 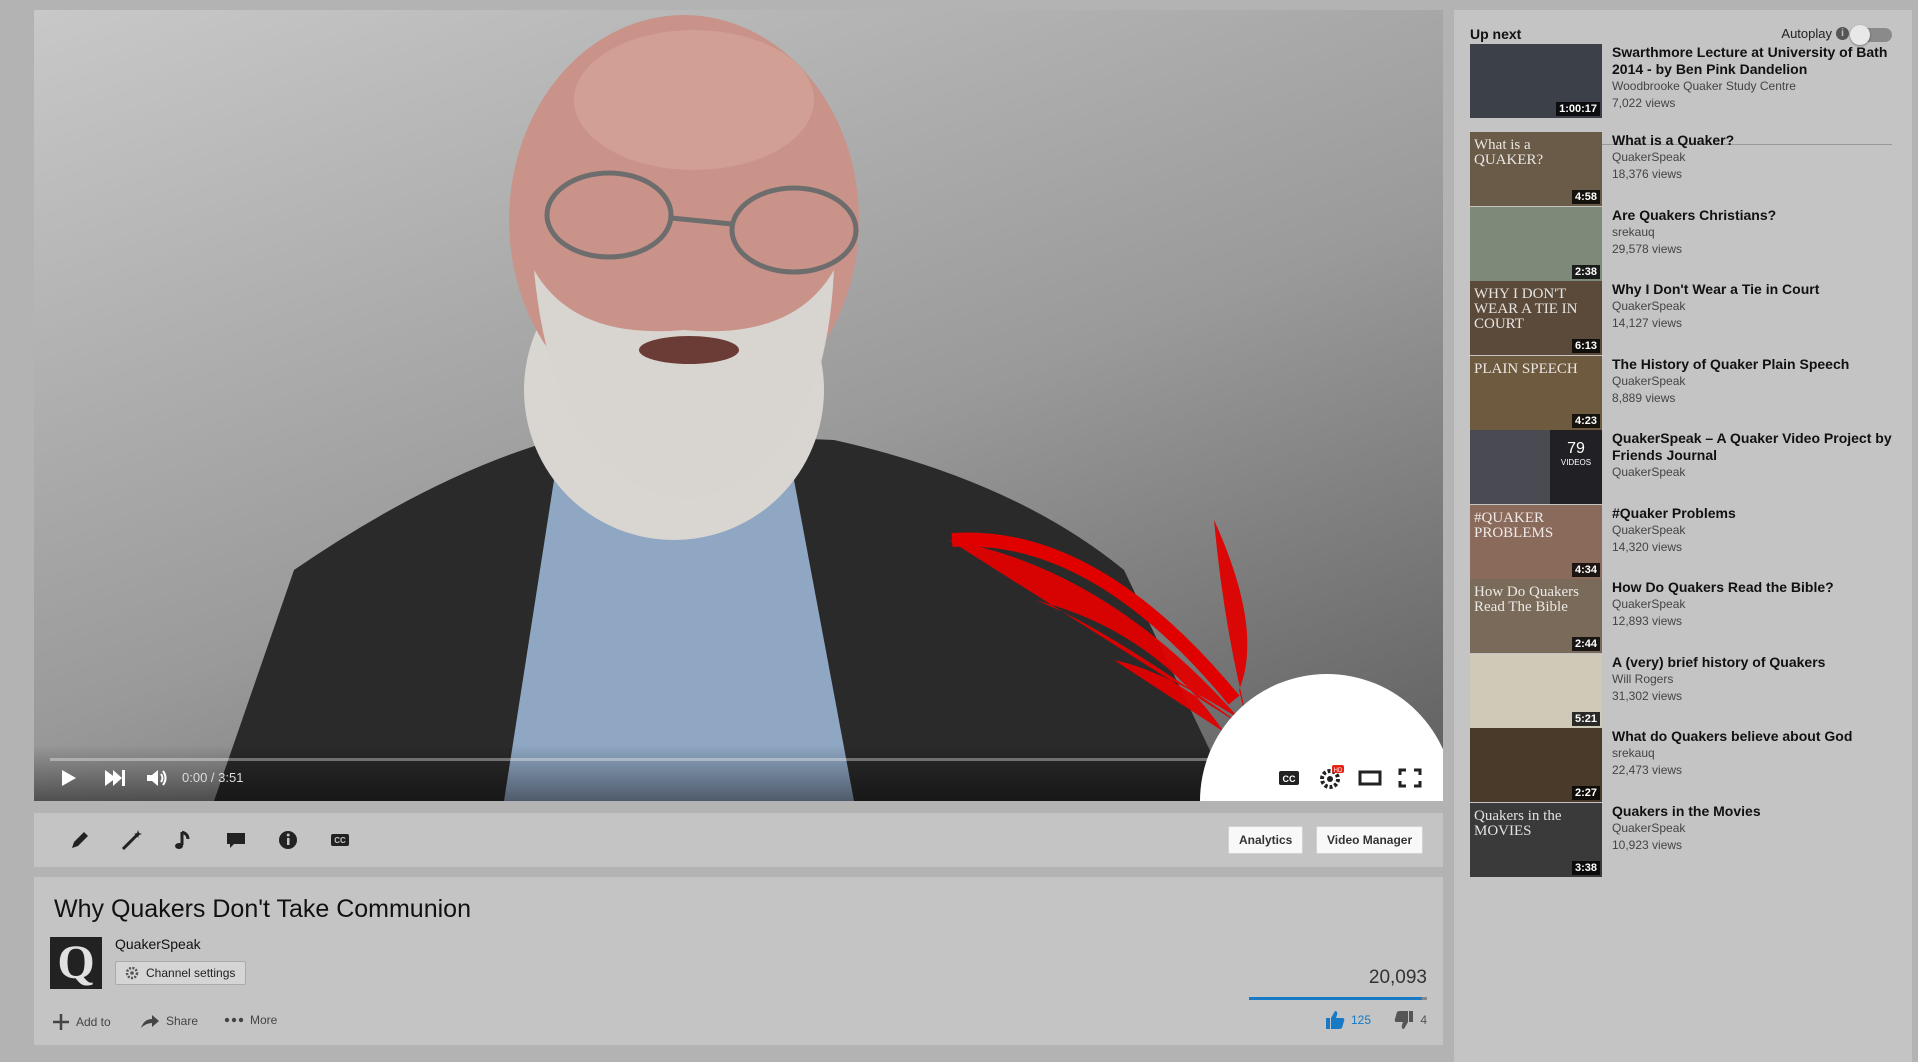 I want to click on add-to-button: Add to, so click(x=81, y=1022).